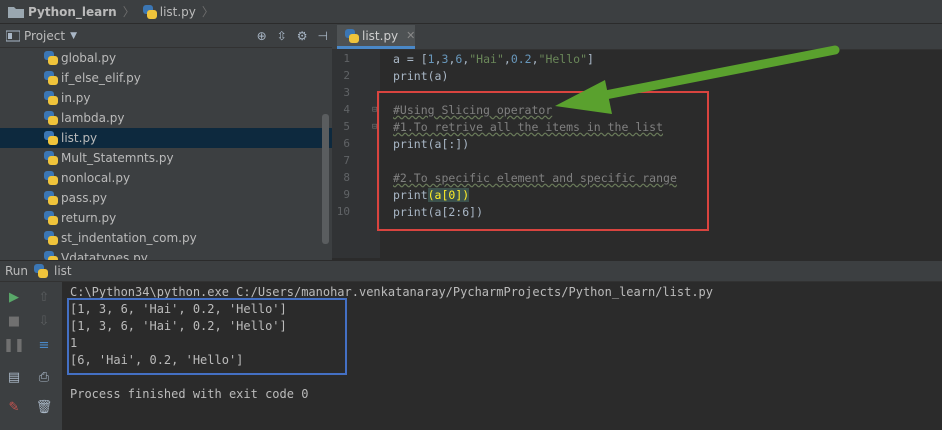 The image size is (942, 430). Describe the element at coordinates (44, 377) in the screenshot. I see `print-icon: ⎙` at that location.